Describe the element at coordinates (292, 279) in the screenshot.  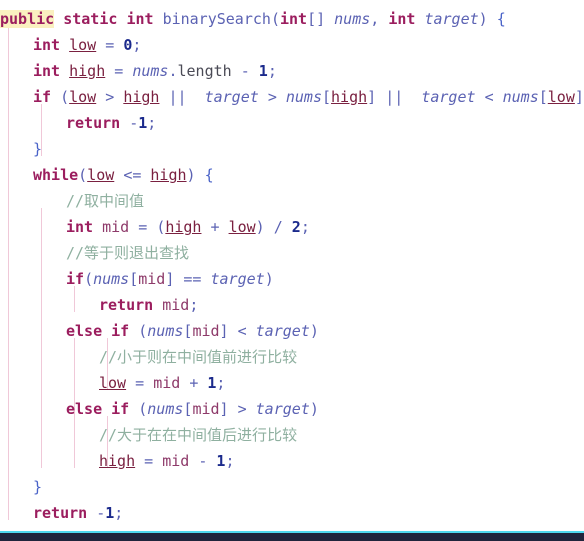
I see `code-line: if(nums[mid] == target)` at that location.